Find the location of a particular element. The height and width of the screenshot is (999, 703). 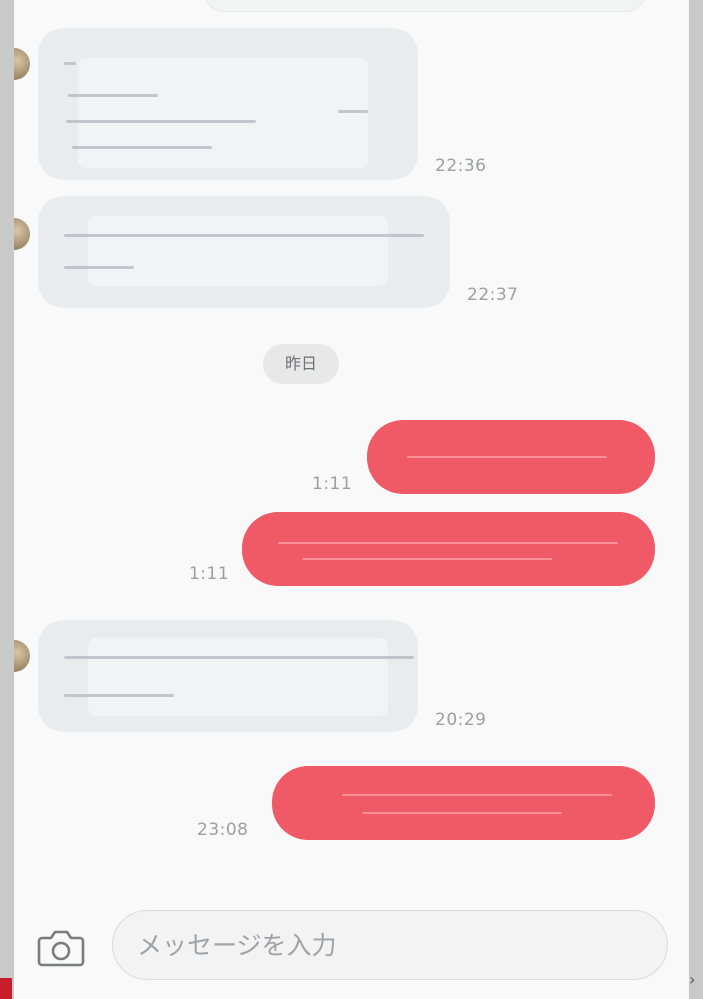

camera-icon is located at coordinates (61, 948).